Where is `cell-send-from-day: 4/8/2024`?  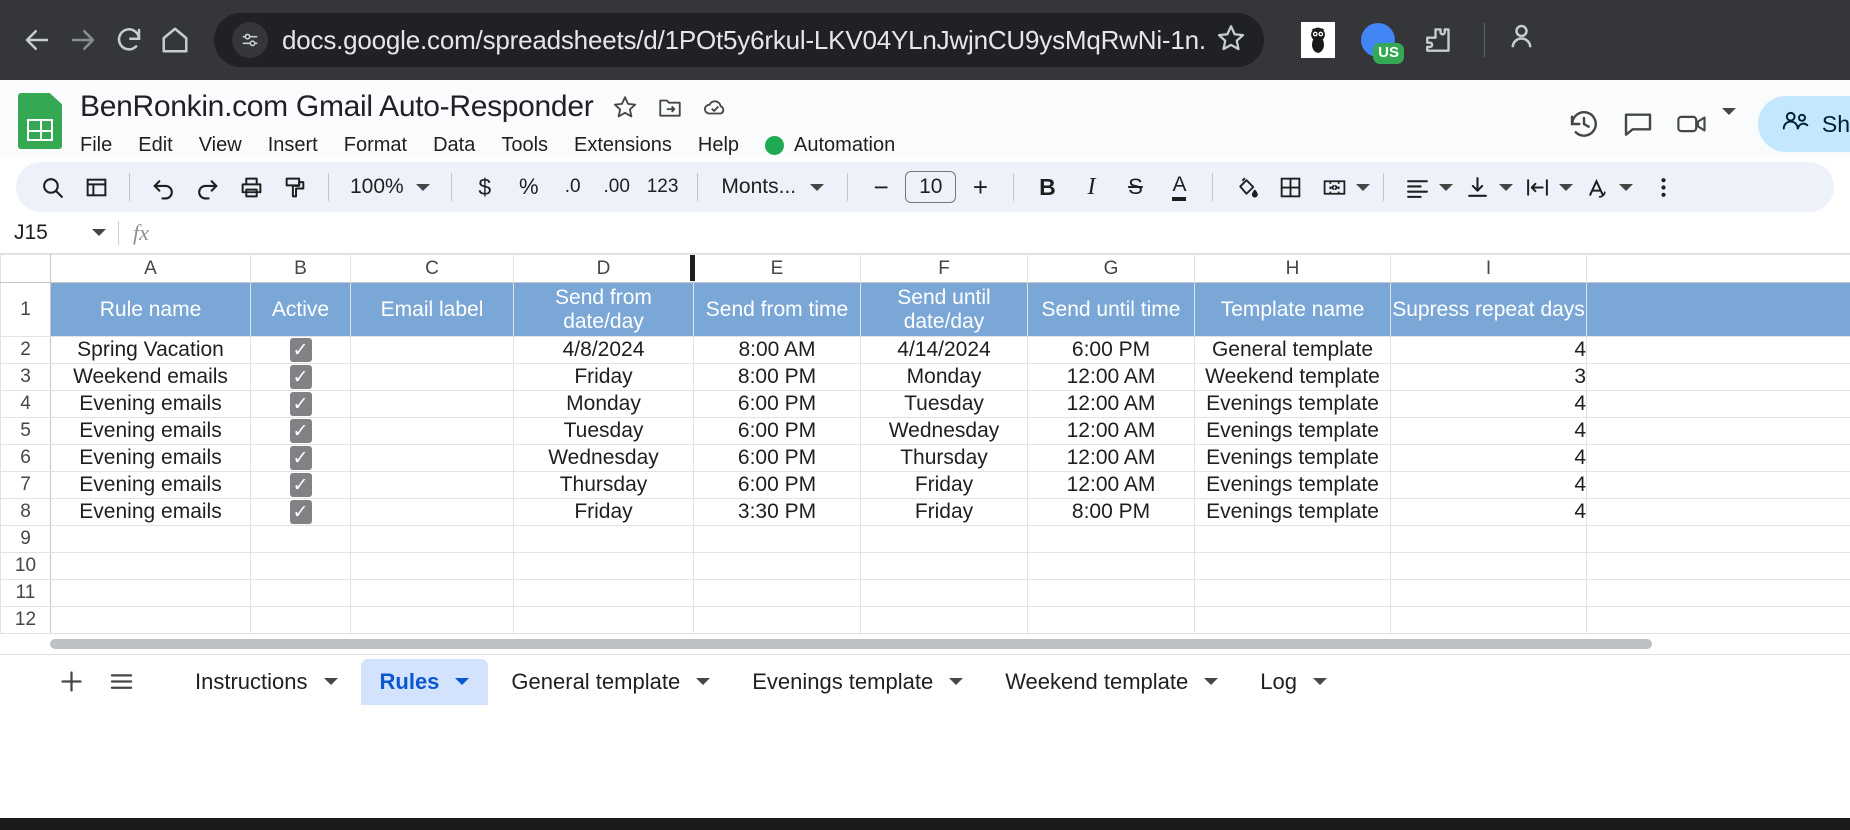
cell-send-from-day: 4/8/2024 is located at coordinates (603, 350).